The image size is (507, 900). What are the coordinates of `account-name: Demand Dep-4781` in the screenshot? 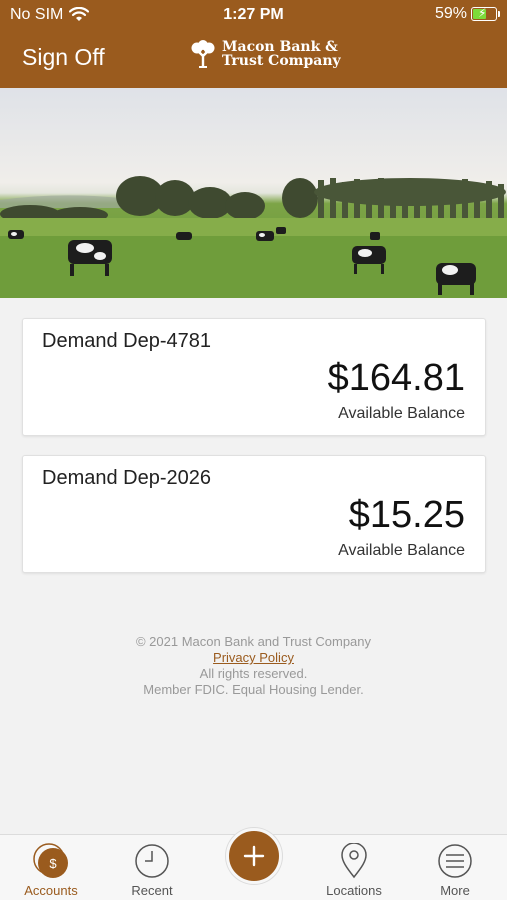 It's located at (126, 341).